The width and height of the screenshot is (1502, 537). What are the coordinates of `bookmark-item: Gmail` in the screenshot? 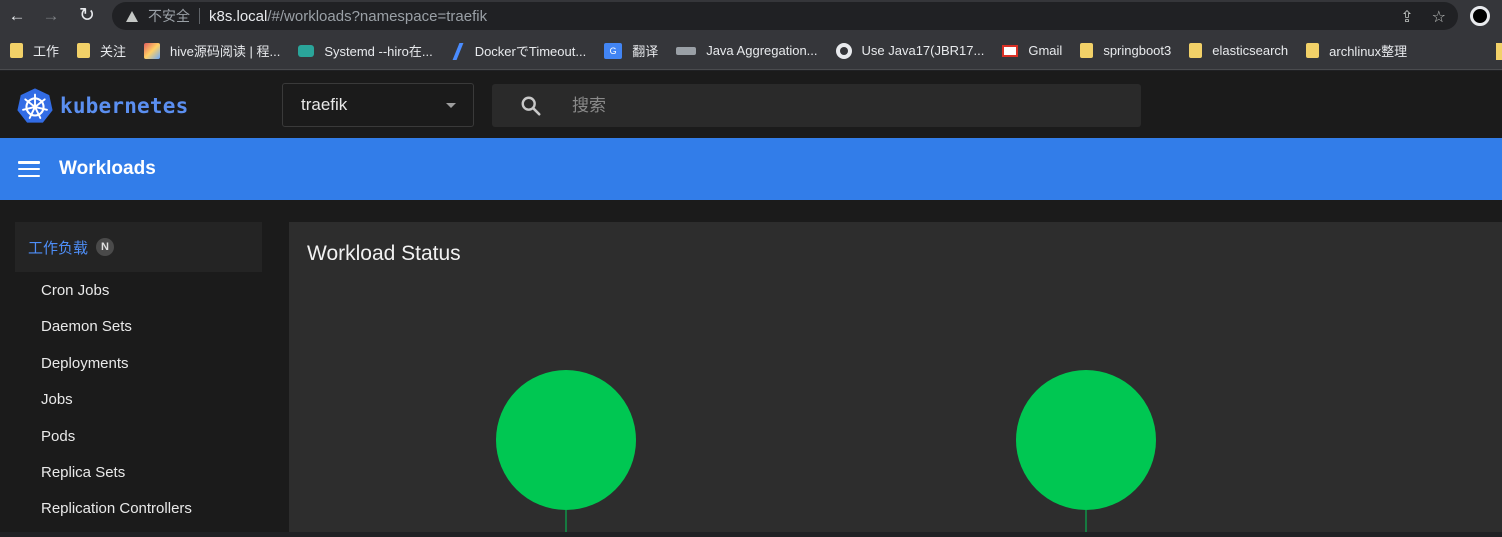 It's located at (1032, 50).